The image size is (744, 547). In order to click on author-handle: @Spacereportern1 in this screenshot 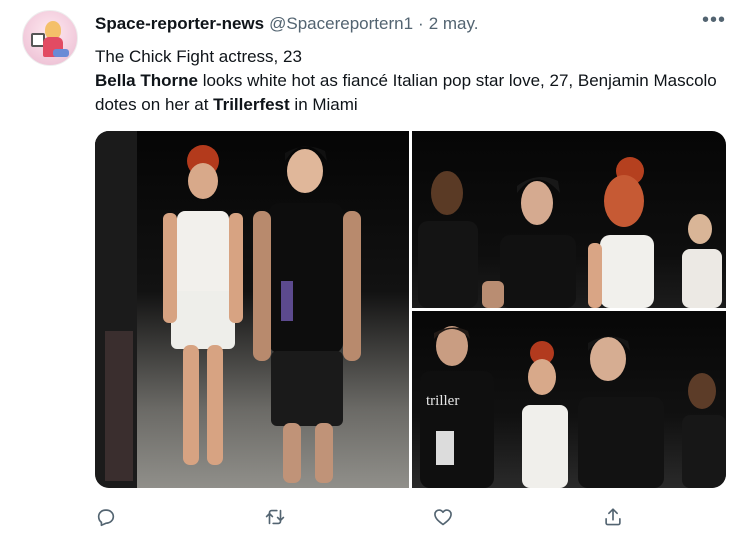, I will do `click(341, 24)`.